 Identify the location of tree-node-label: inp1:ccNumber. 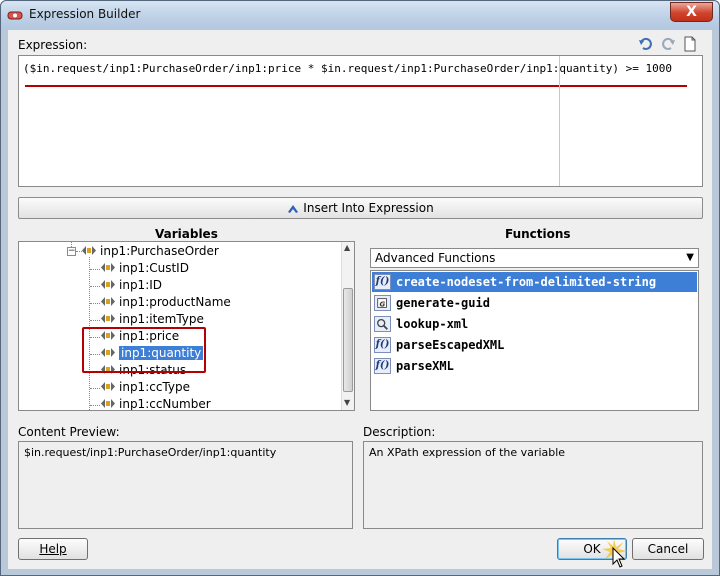
(165, 404).